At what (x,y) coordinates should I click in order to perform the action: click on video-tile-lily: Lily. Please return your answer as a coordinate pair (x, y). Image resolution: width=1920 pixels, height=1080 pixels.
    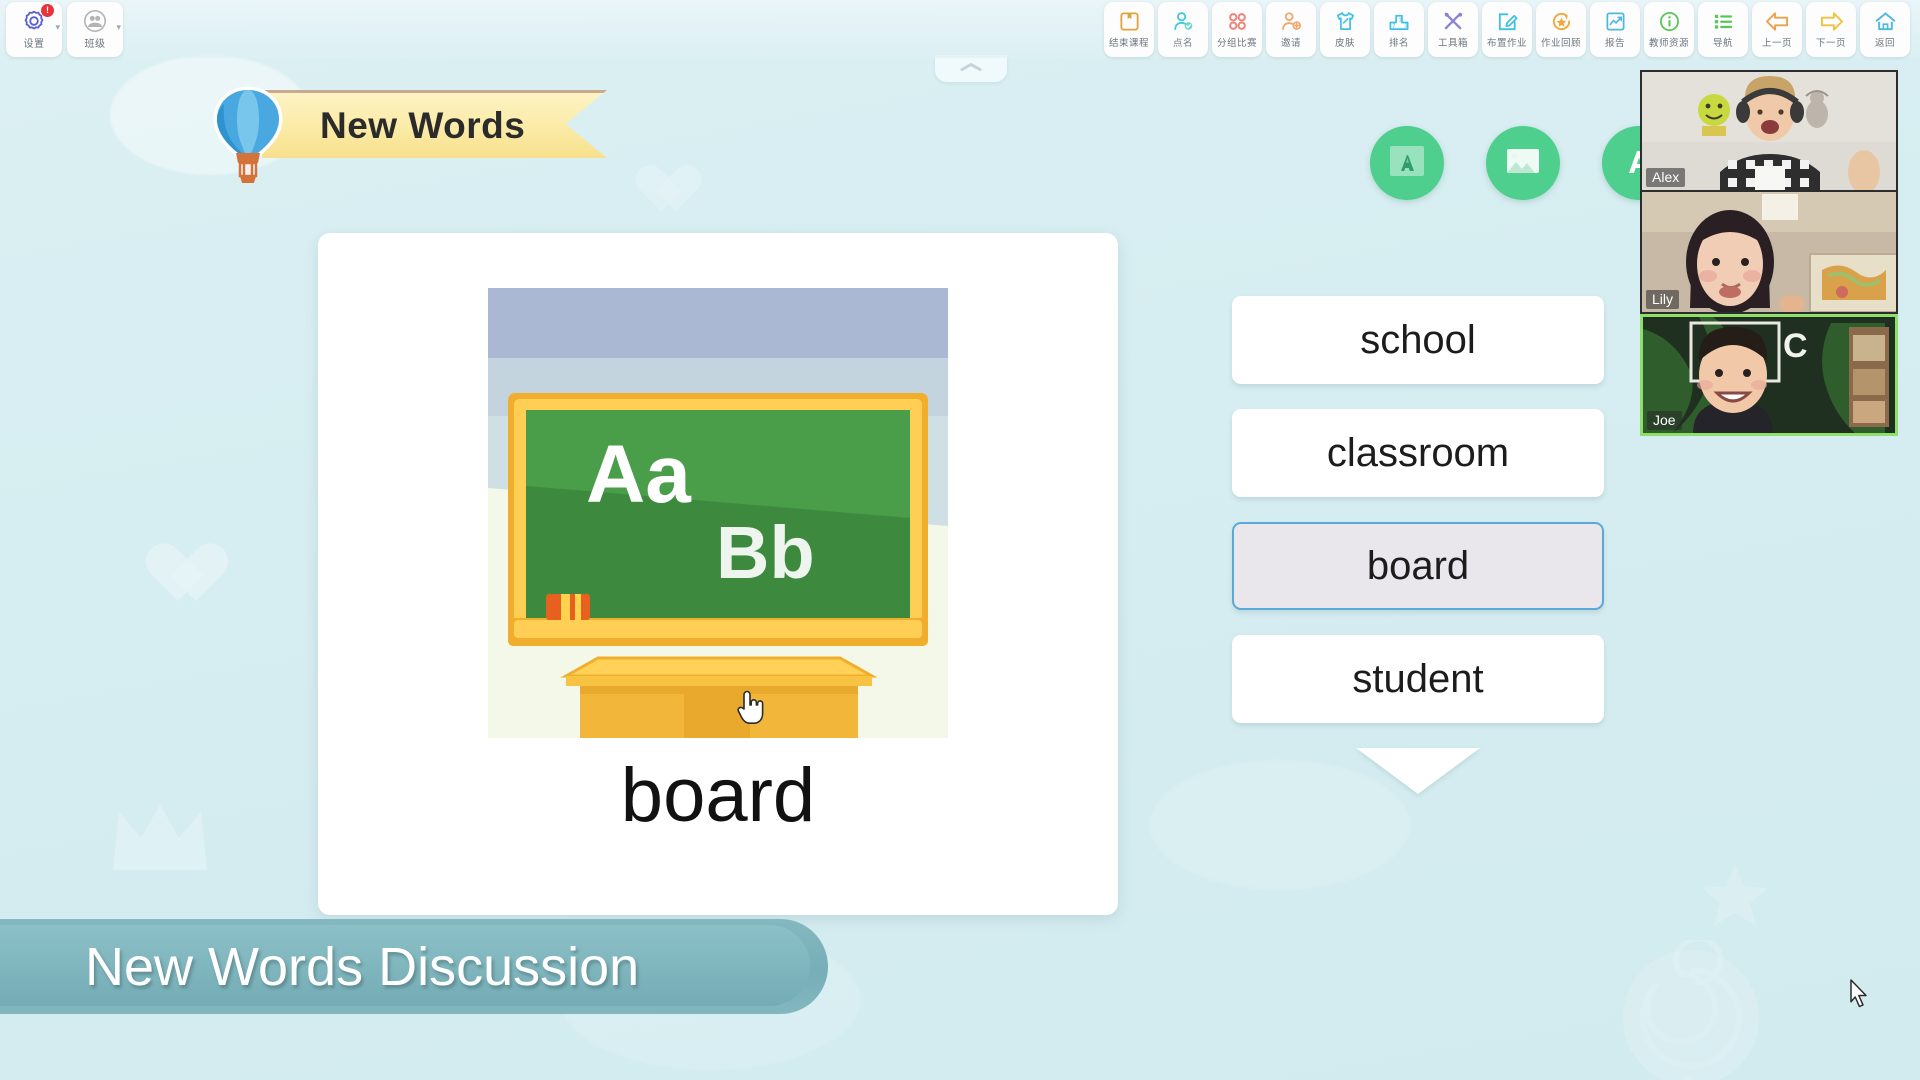
    Looking at the image, I should click on (1769, 253).